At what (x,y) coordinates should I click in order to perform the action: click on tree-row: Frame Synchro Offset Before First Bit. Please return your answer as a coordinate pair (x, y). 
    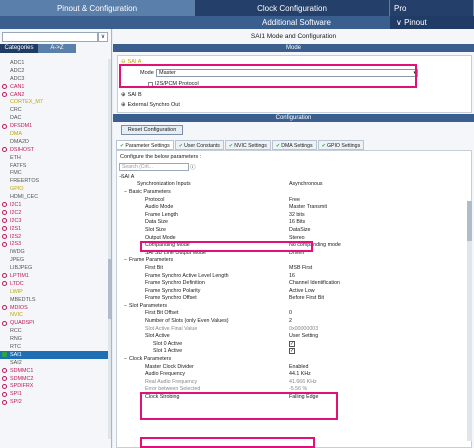
    Looking at the image, I should click on (292, 299).